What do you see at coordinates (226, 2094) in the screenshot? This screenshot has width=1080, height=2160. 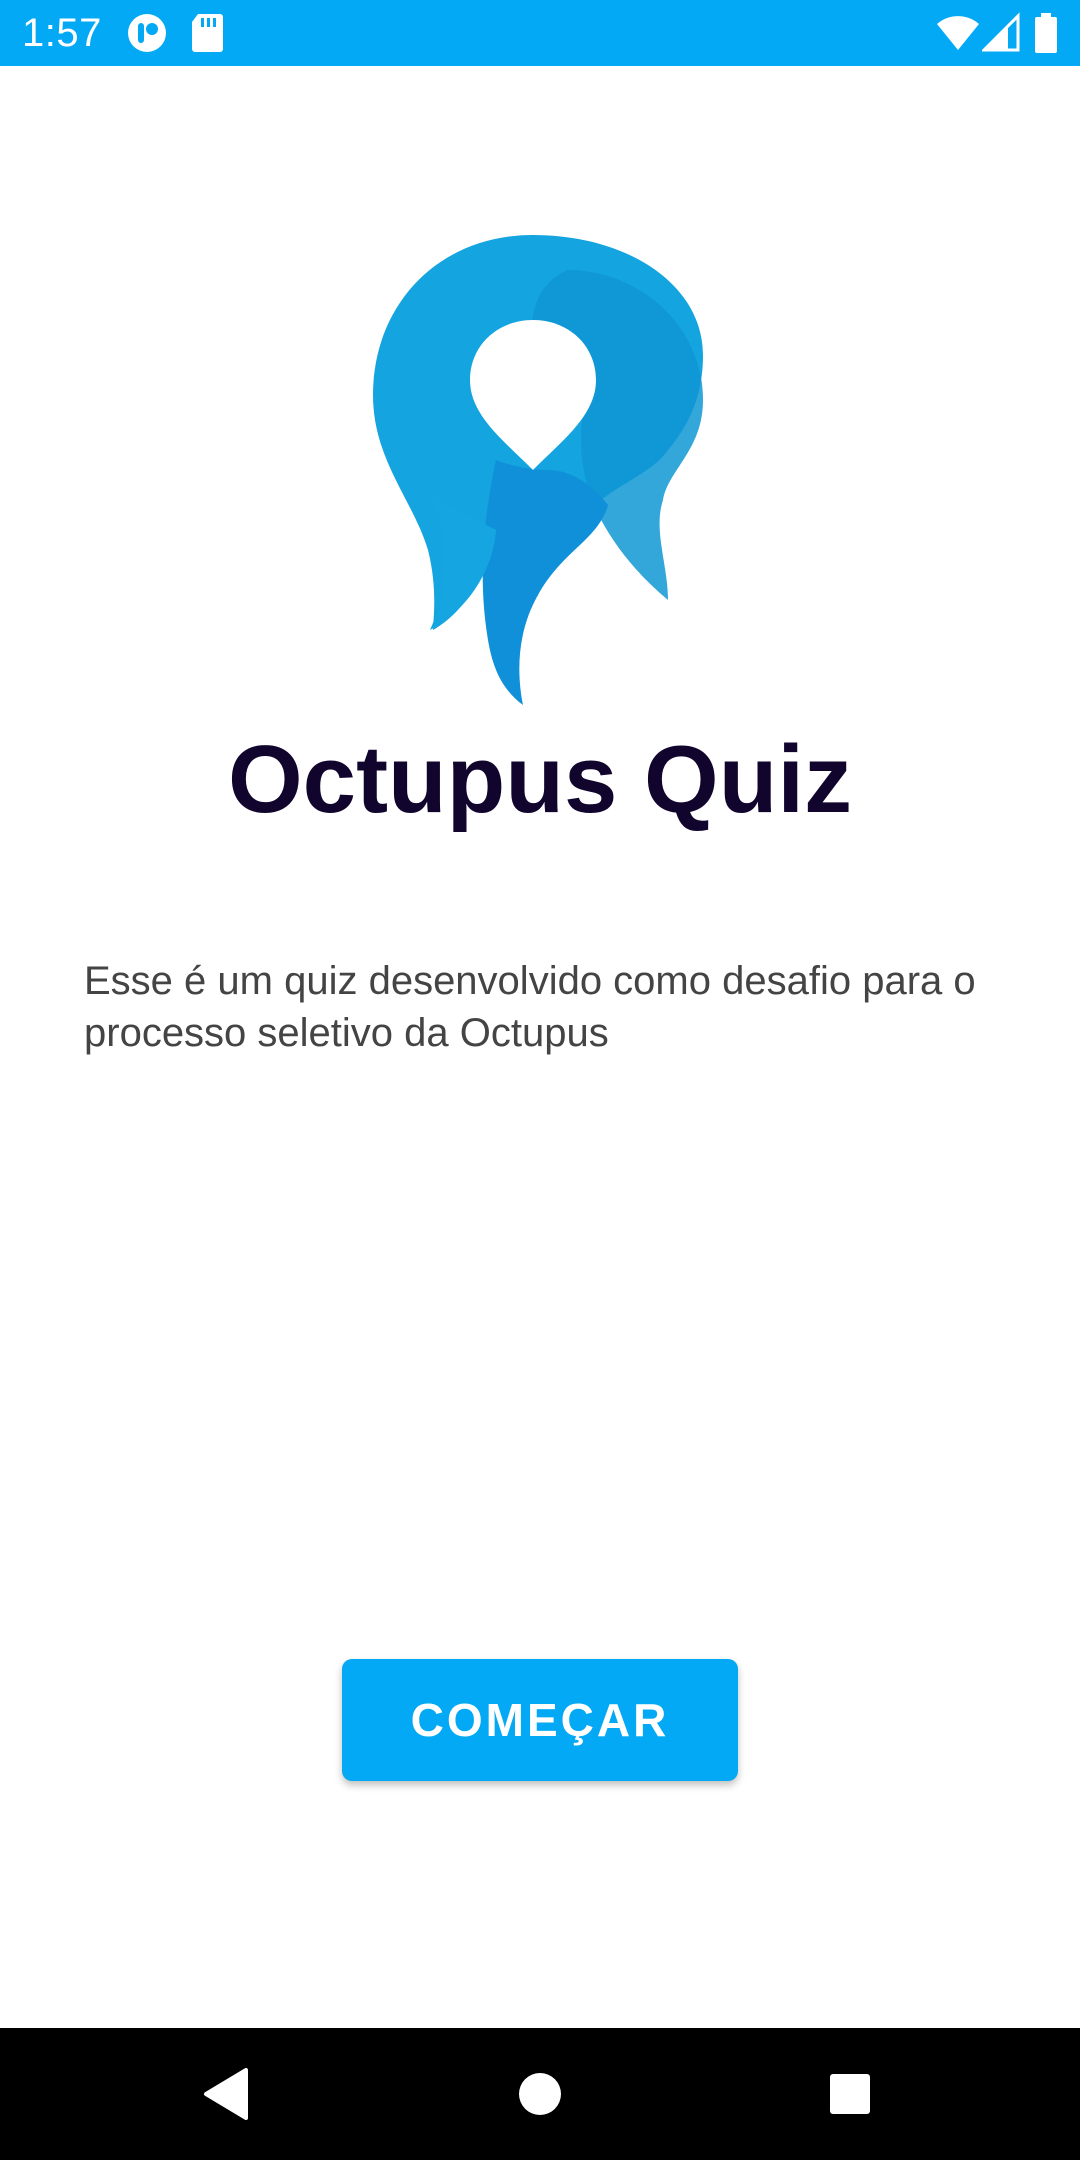 I see `back-icon` at bounding box center [226, 2094].